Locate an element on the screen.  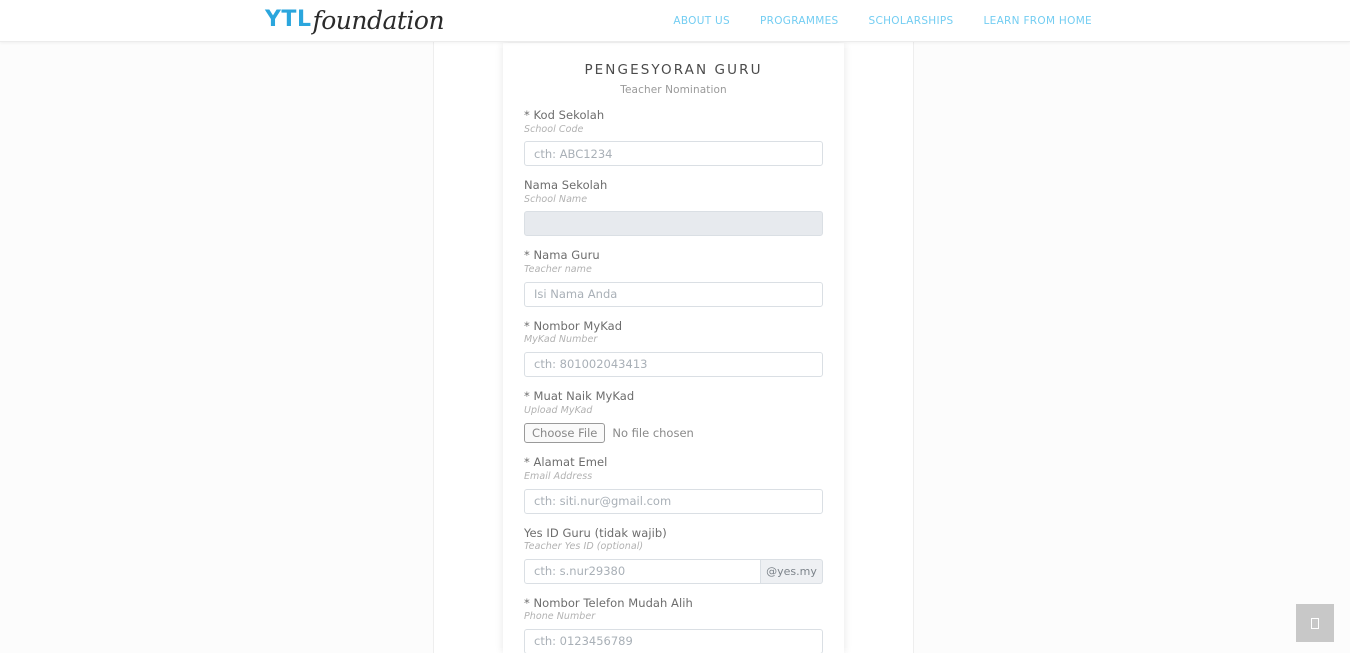
nav-scholarships: SCHOLARSHIPS is located at coordinates (911, 21).